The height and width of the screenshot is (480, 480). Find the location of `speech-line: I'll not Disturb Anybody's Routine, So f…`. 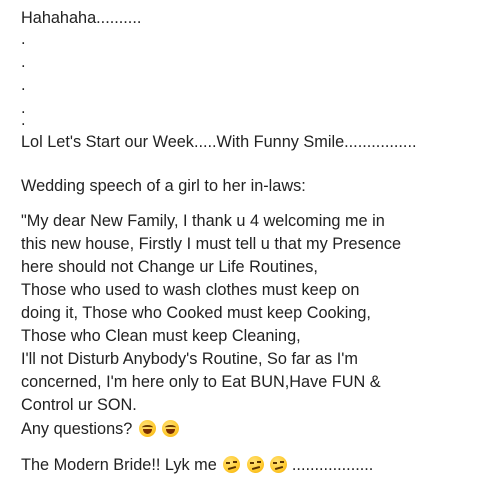

speech-line: I'll not Disturb Anybody's Routine, So f… is located at coordinates (189, 359).